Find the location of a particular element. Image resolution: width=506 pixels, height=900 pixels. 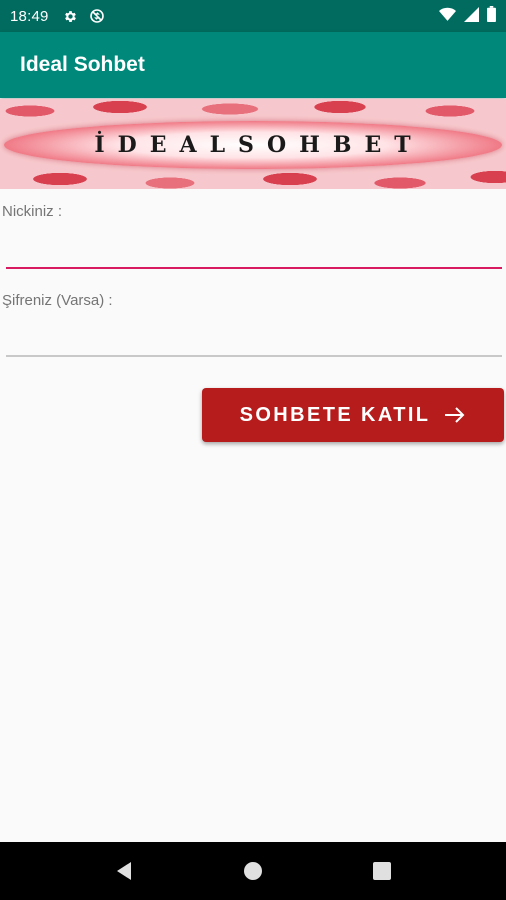

app-title: Ideal Sohbet is located at coordinates (82, 64).